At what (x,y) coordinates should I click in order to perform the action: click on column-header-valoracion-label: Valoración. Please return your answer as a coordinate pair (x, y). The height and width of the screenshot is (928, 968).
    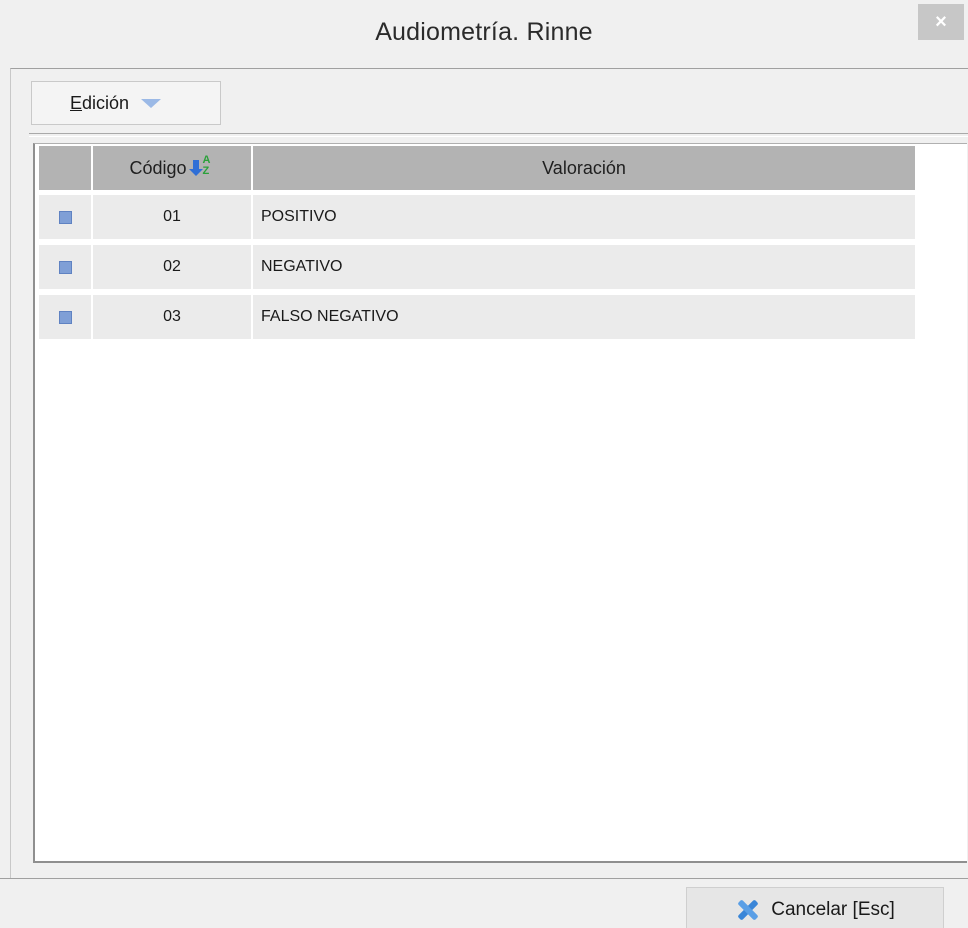
    Looking at the image, I should click on (584, 167).